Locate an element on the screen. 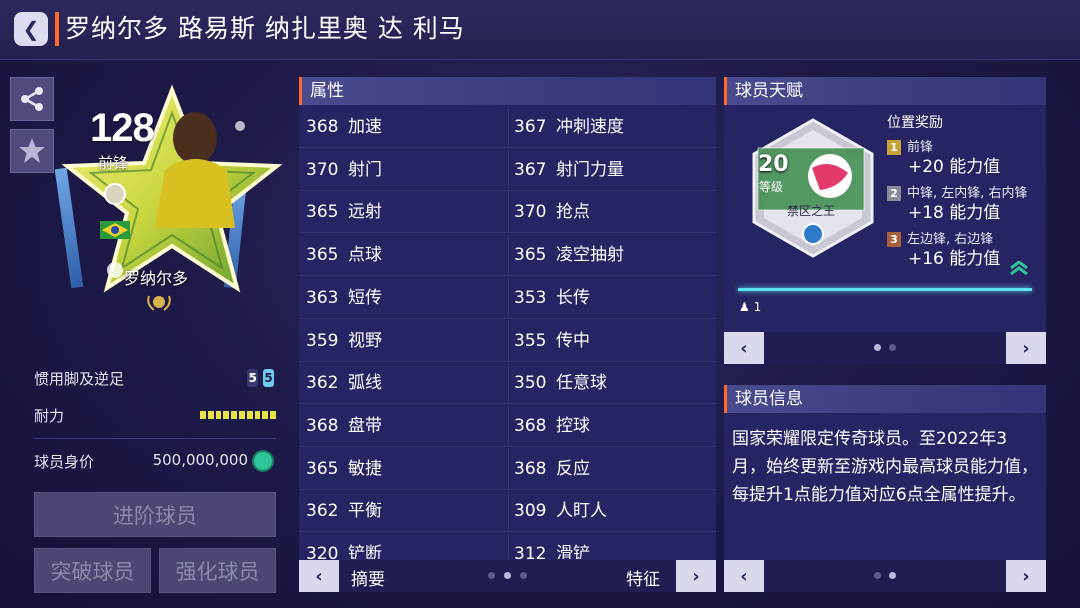 The image size is (1080, 608). bonus-rank-badge: 1 is located at coordinates (894, 147).